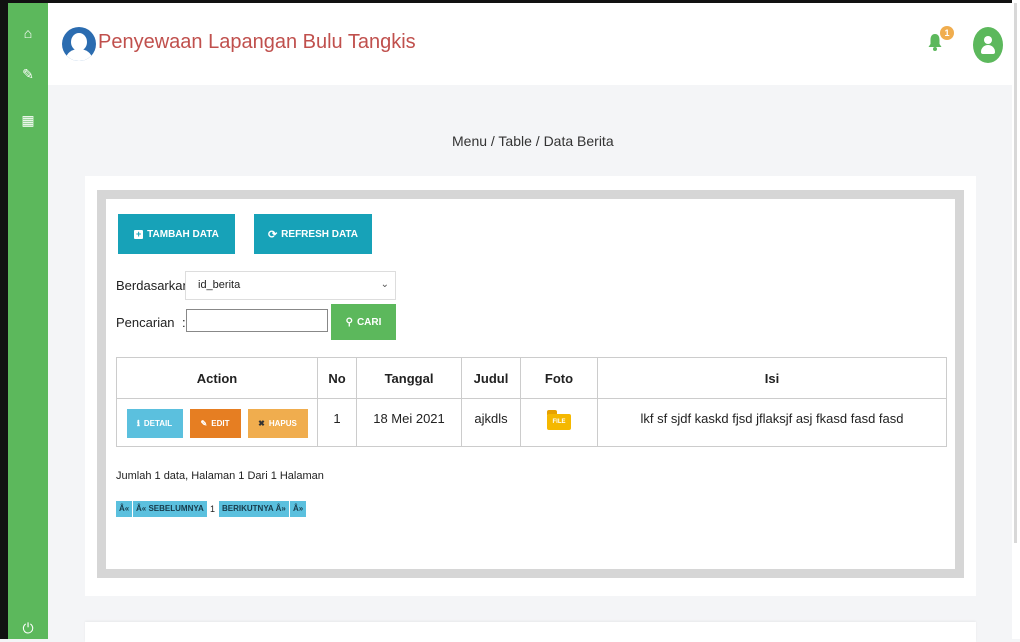 The image size is (1020, 642). Describe the element at coordinates (369, 322) in the screenshot. I see `search-button-label: CARI` at that location.